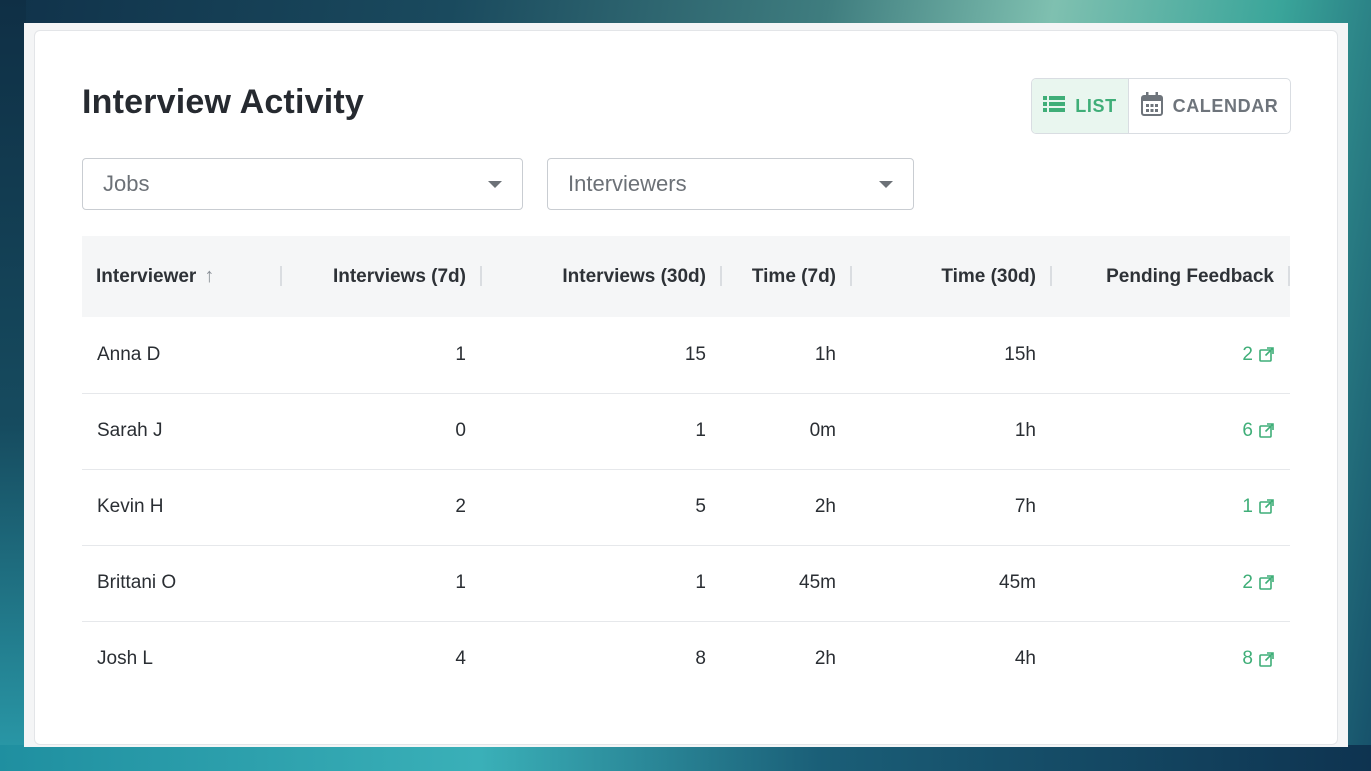 This screenshot has height=771, width=1371. Describe the element at coordinates (952, 276) in the screenshot. I see `column-header-time-30d: Time (30d)` at that location.